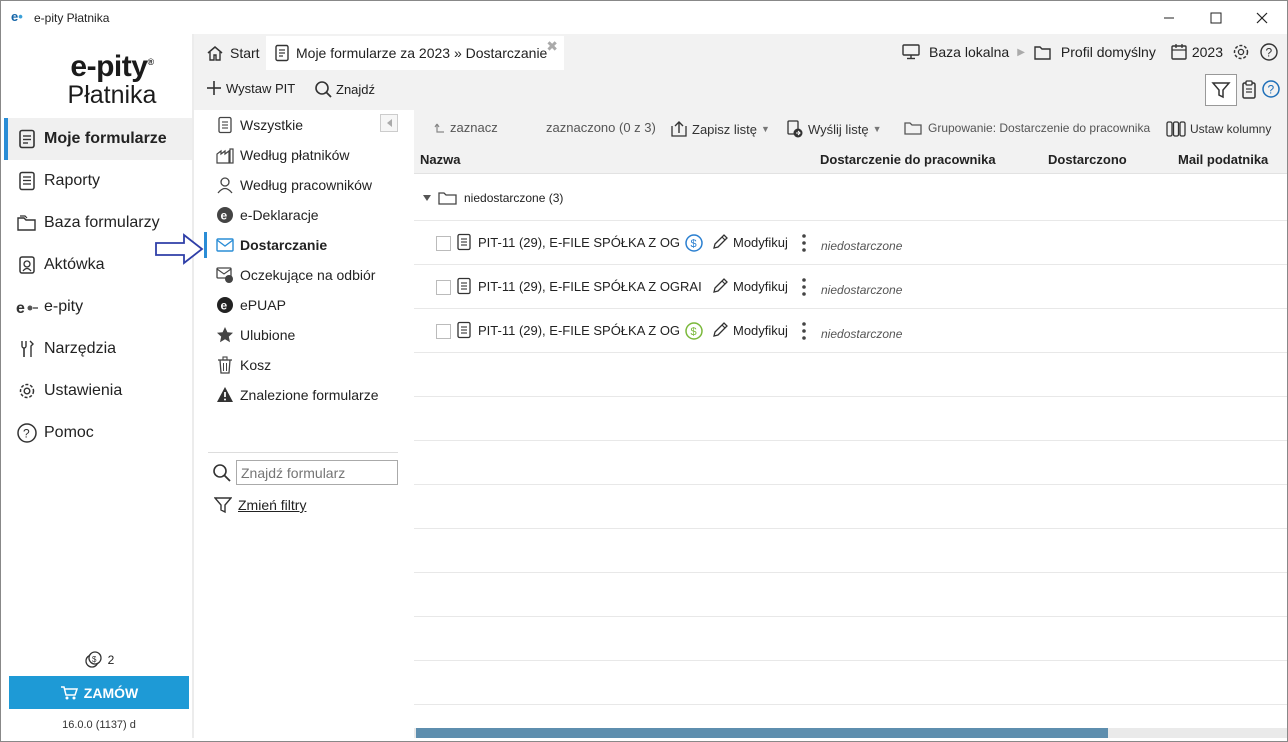  Describe the element at coordinates (1039, 128) in the screenshot. I see `grouping-label: Grupowanie: Dostarczenie do pracownika` at that location.